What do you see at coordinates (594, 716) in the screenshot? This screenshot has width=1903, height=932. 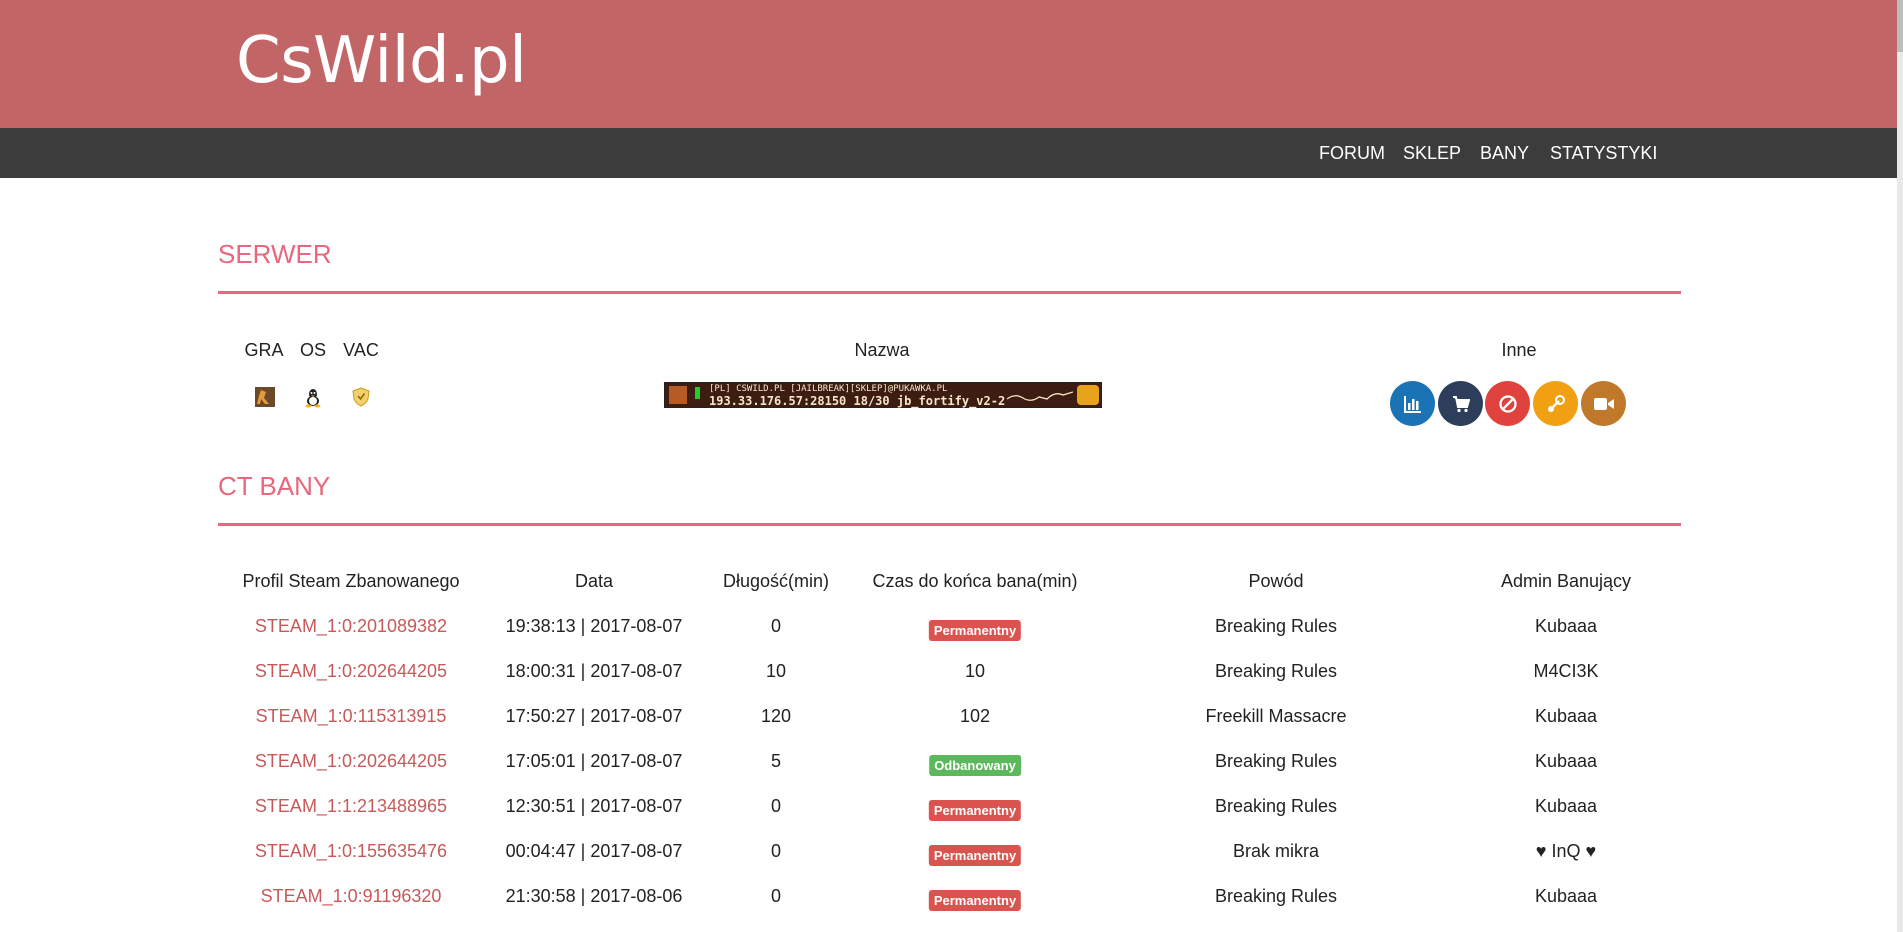 I see `ban-date: 17:50:27 | 2017-08-07` at bounding box center [594, 716].